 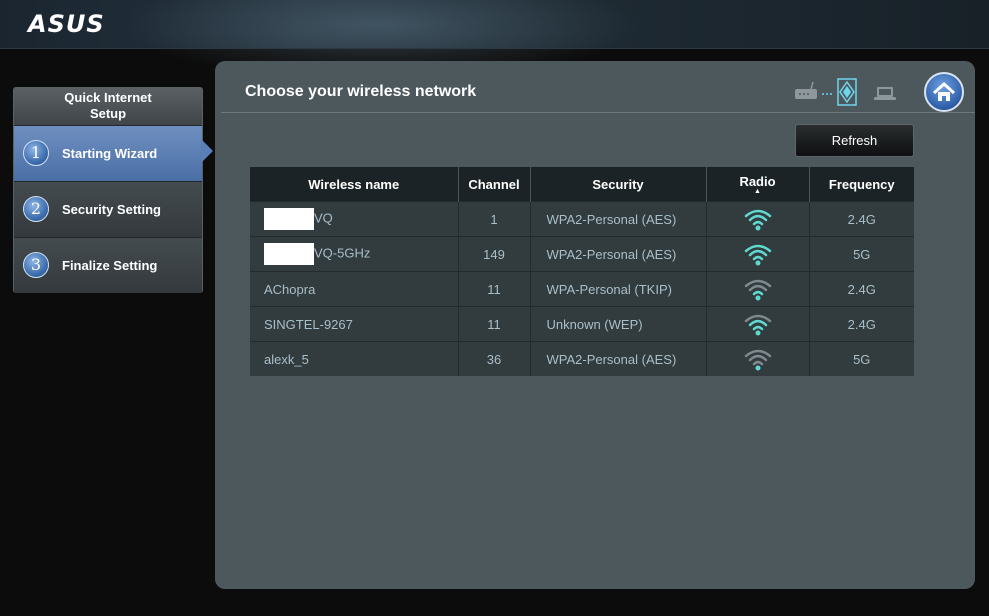 What do you see at coordinates (861, 184) in the screenshot?
I see `column-header-frequency: Frequency` at bounding box center [861, 184].